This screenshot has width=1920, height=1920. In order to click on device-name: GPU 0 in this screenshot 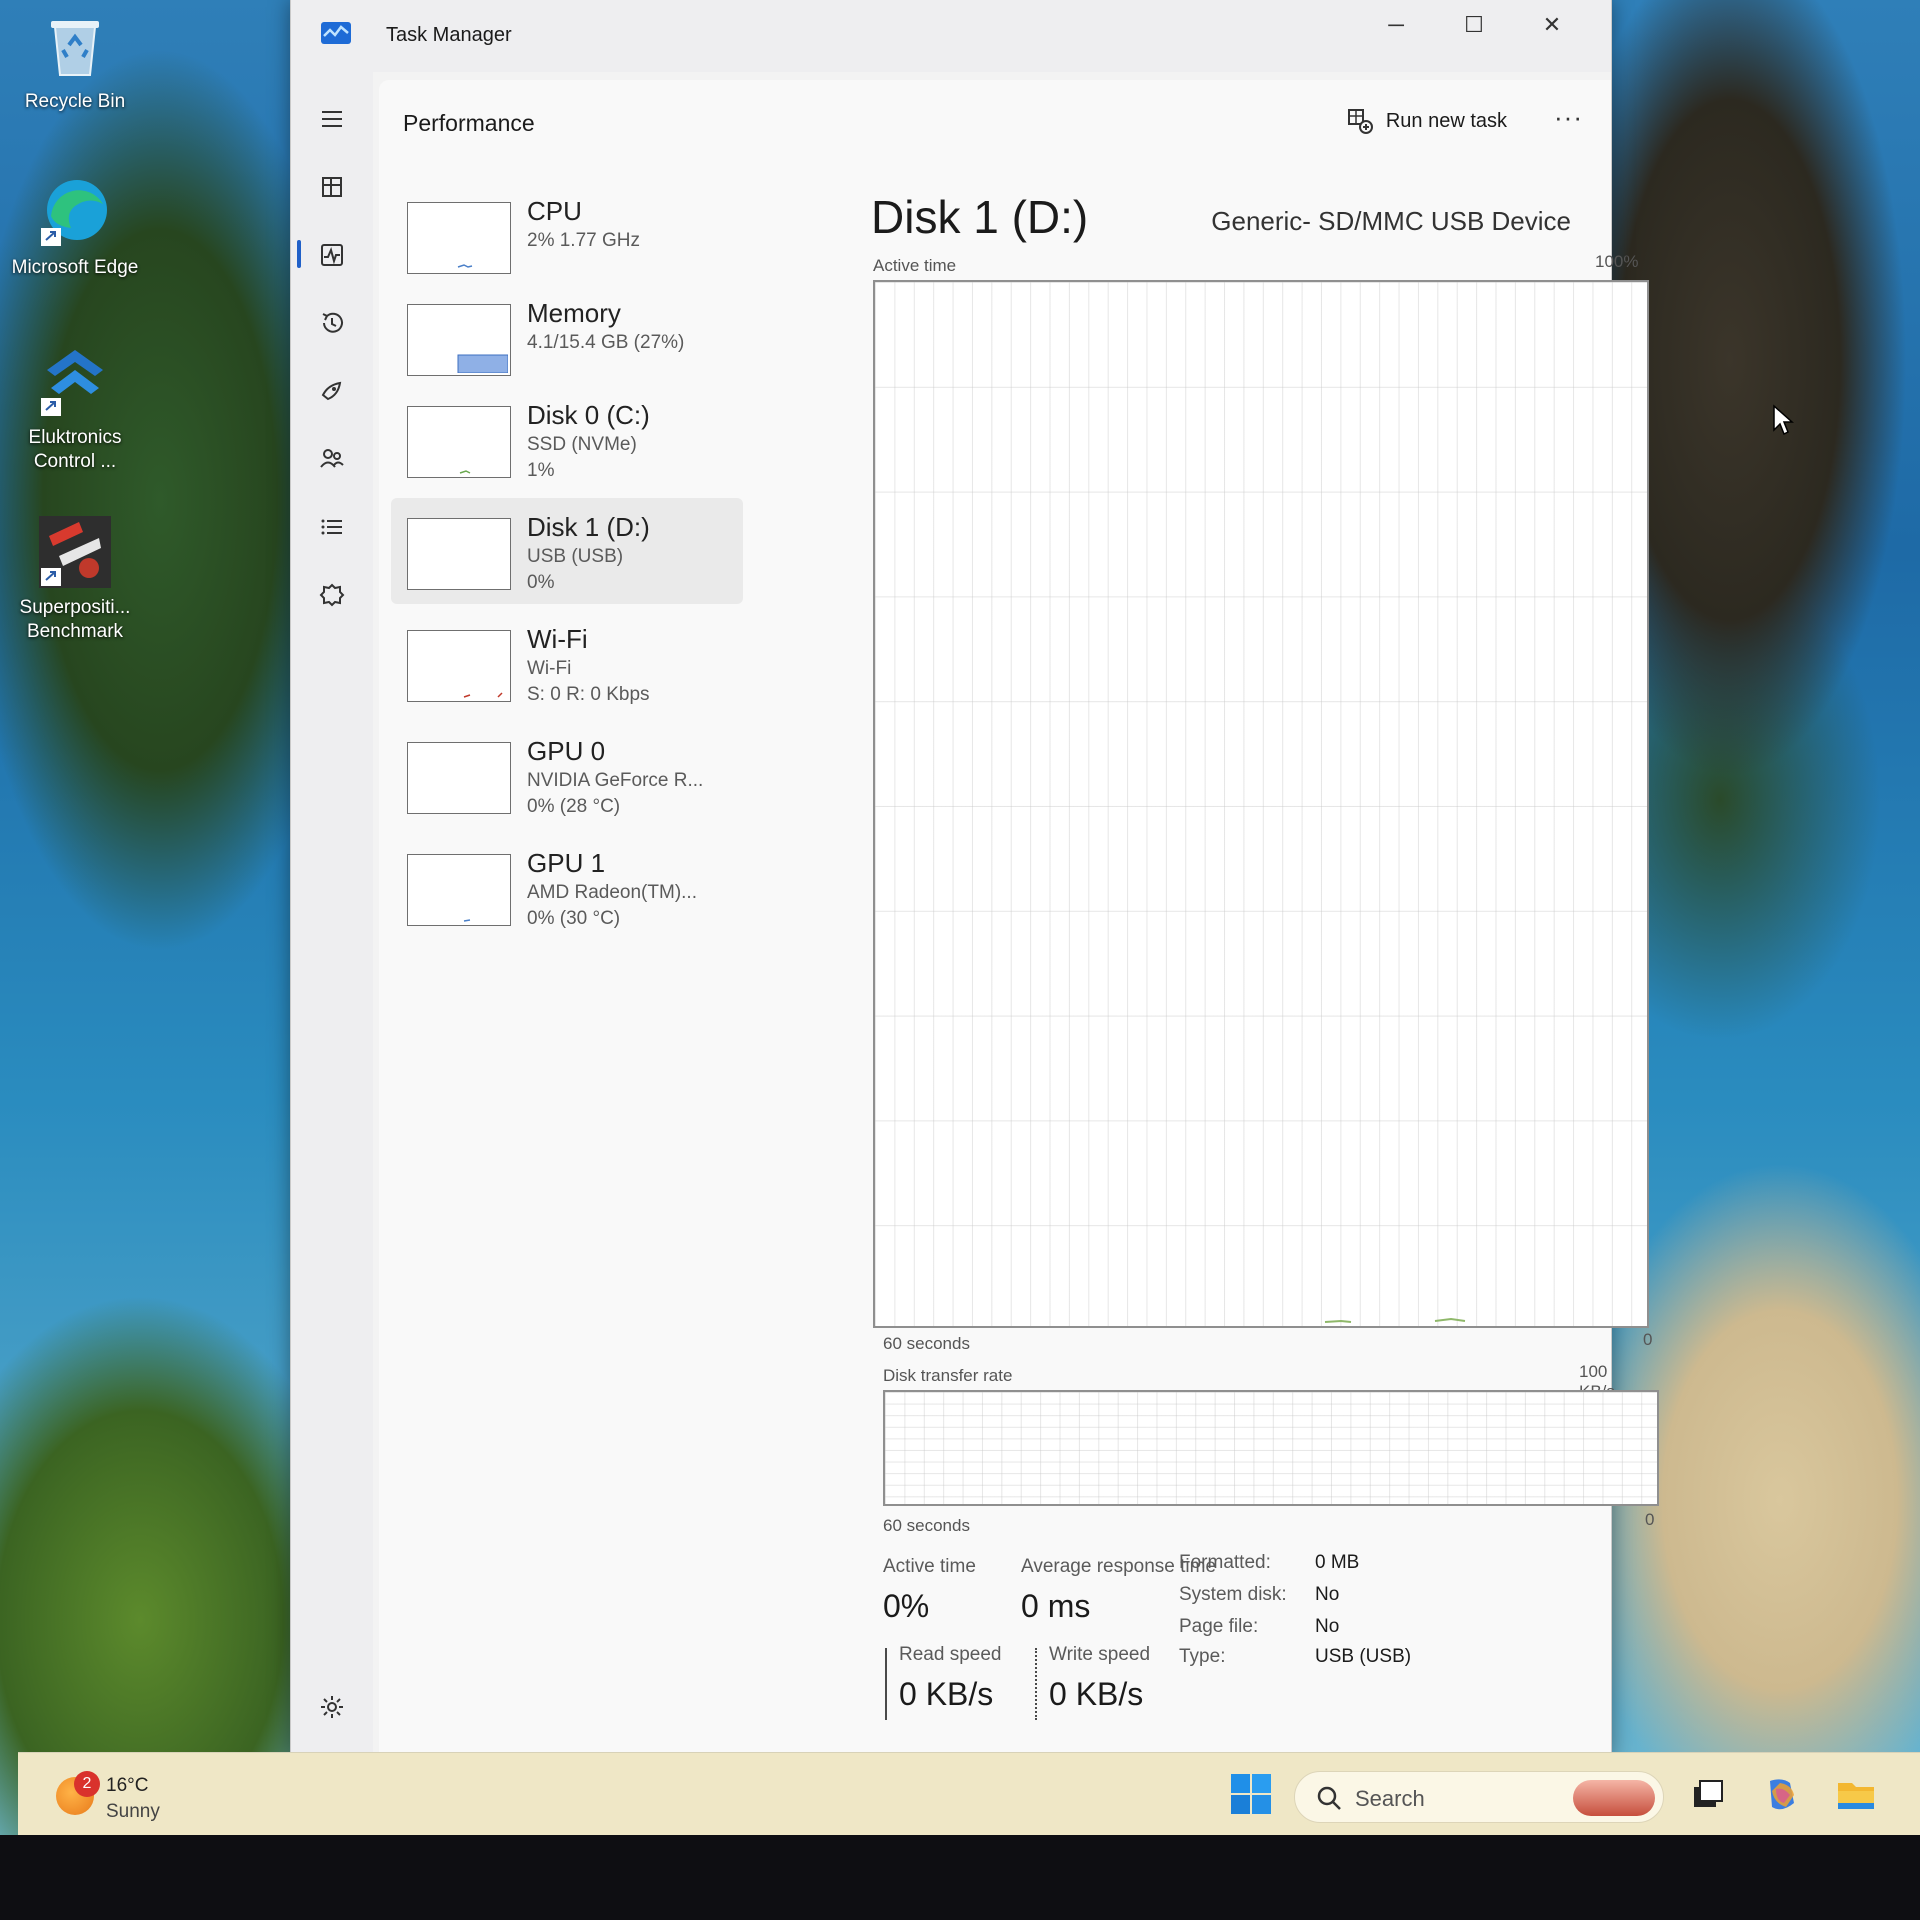, I will do `click(566, 751)`.